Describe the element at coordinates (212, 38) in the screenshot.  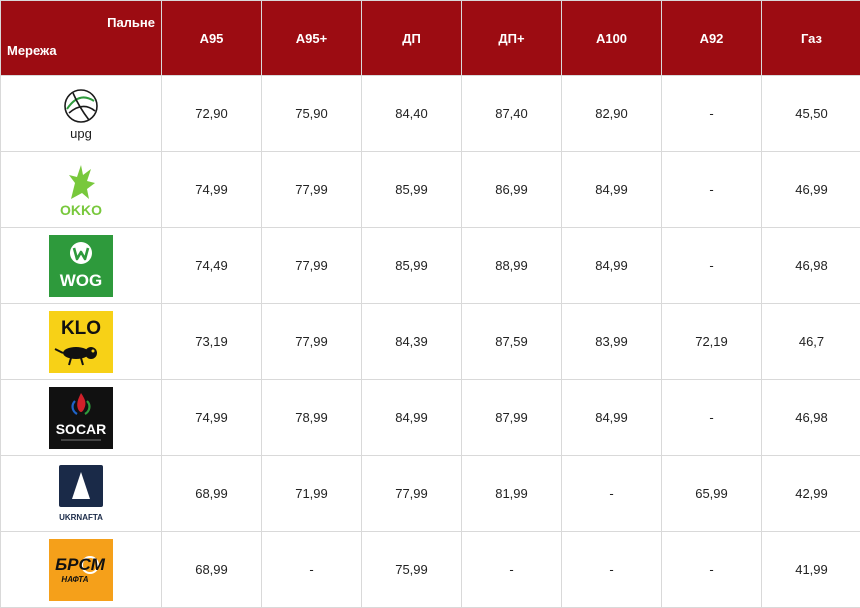
I see `column-header-a95: А95` at that location.